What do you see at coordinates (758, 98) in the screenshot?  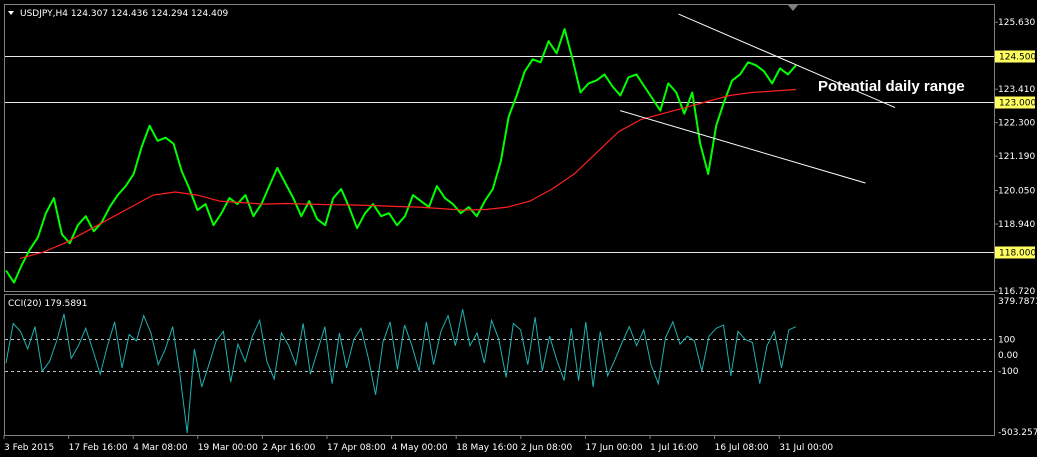 I see `channel-lines` at bounding box center [758, 98].